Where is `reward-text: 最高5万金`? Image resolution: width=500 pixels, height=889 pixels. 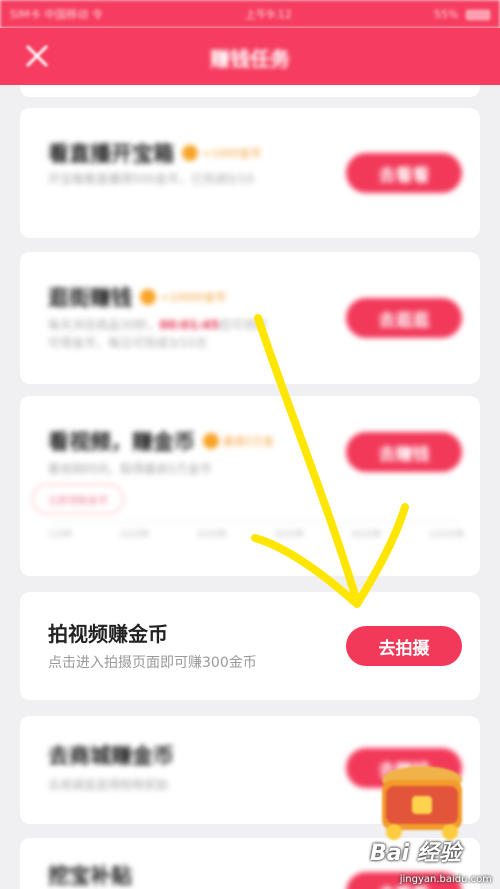
reward-text: 最高5万金 is located at coordinates (248, 441).